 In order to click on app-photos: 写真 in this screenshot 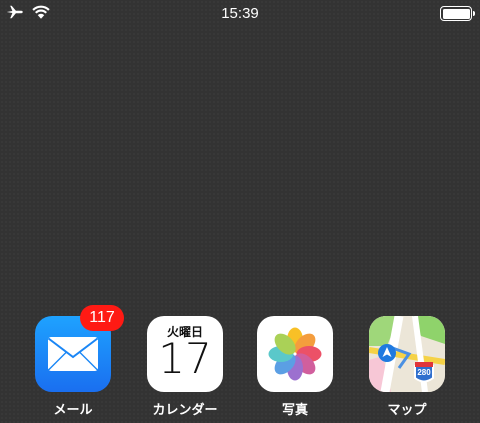, I will do `click(295, 367)`.